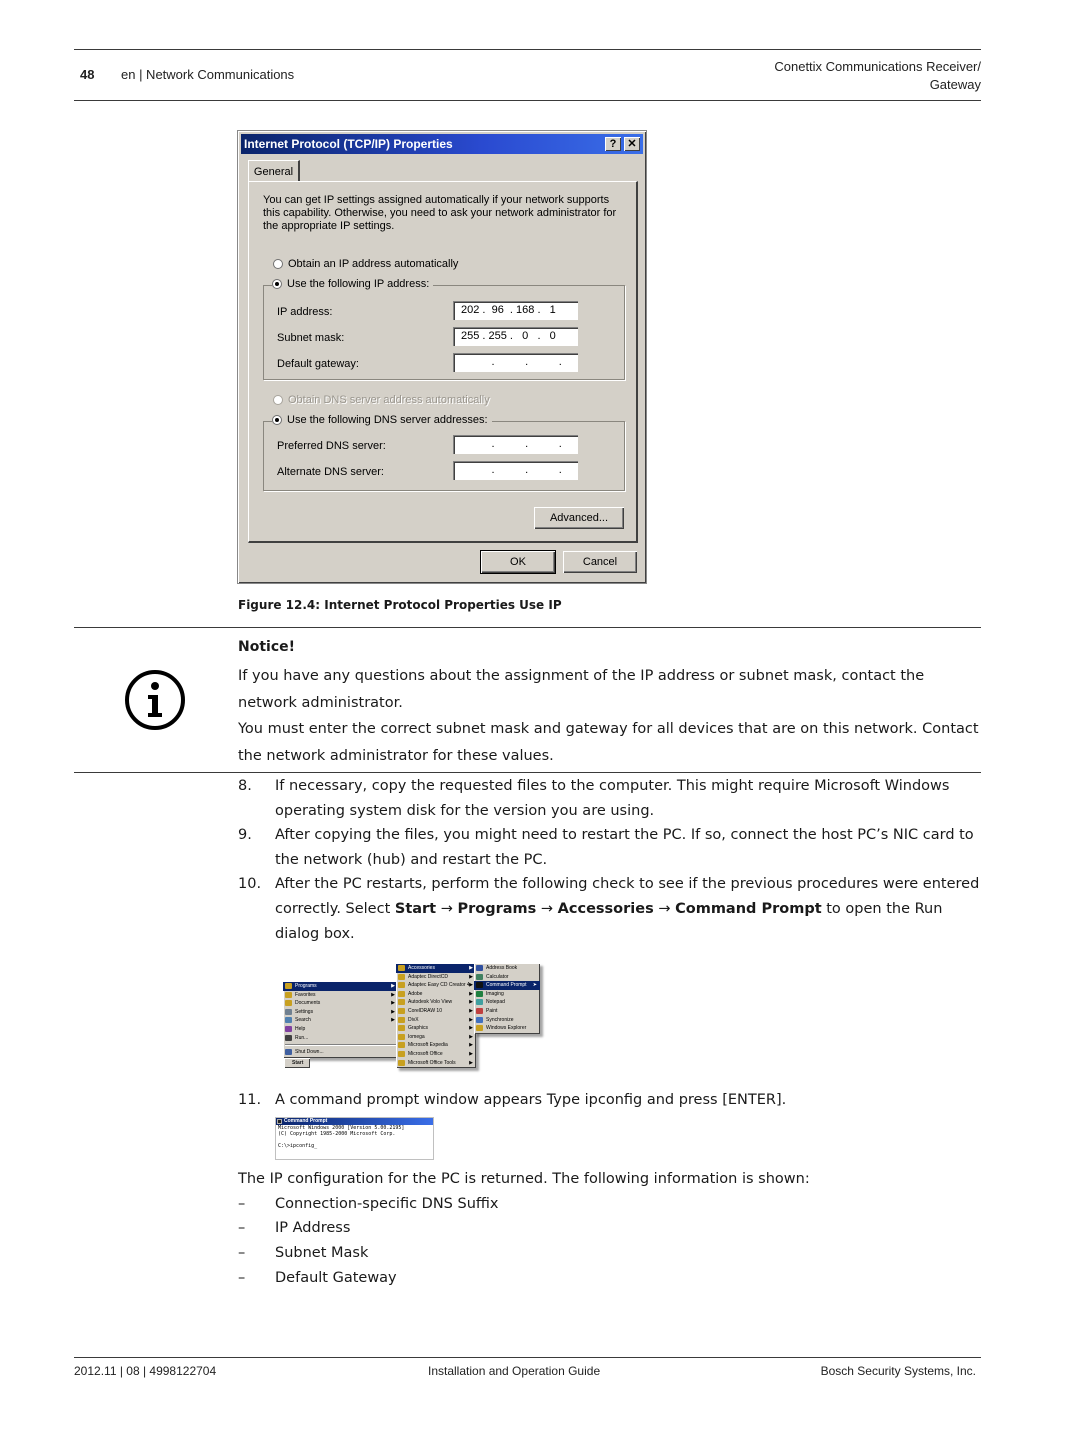 This screenshot has height=1440, width=1080. I want to click on accessories-item: Synchronize, so click(507, 1020).